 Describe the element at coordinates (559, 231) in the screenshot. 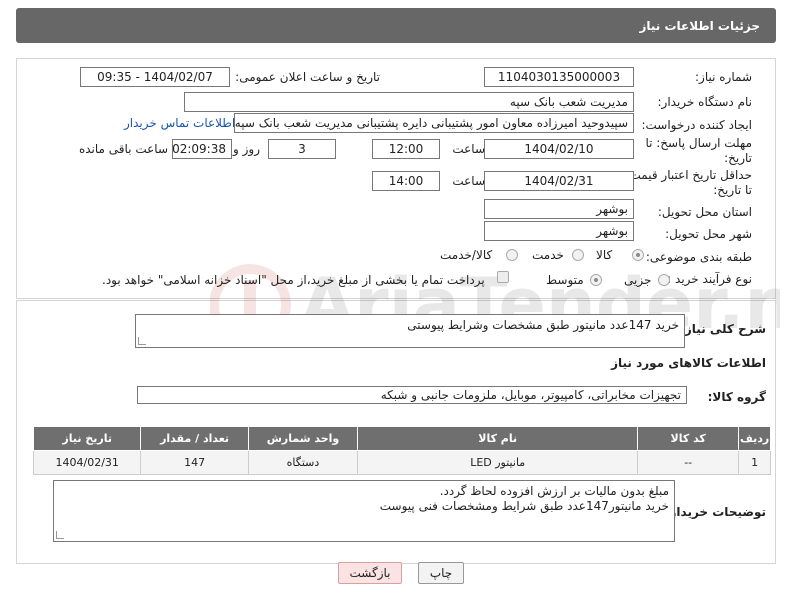

I see `city-field: بوشهر` at that location.